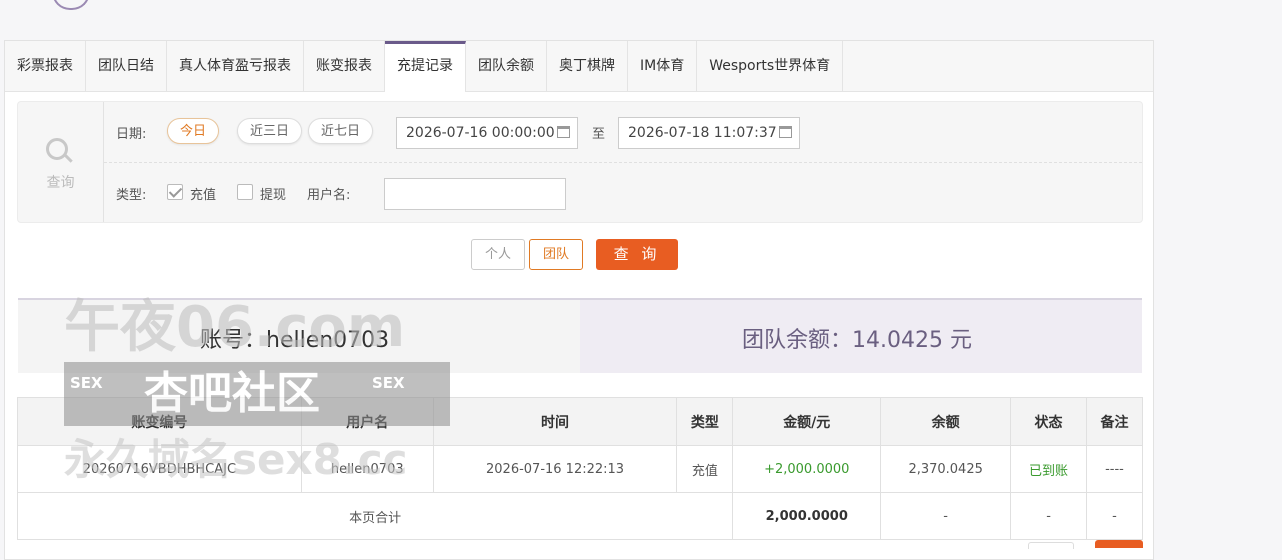 This screenshot has height=560, width=1282. I want to click on start-date-value: 2026-07-16 00:00:00, so click(480, 133).